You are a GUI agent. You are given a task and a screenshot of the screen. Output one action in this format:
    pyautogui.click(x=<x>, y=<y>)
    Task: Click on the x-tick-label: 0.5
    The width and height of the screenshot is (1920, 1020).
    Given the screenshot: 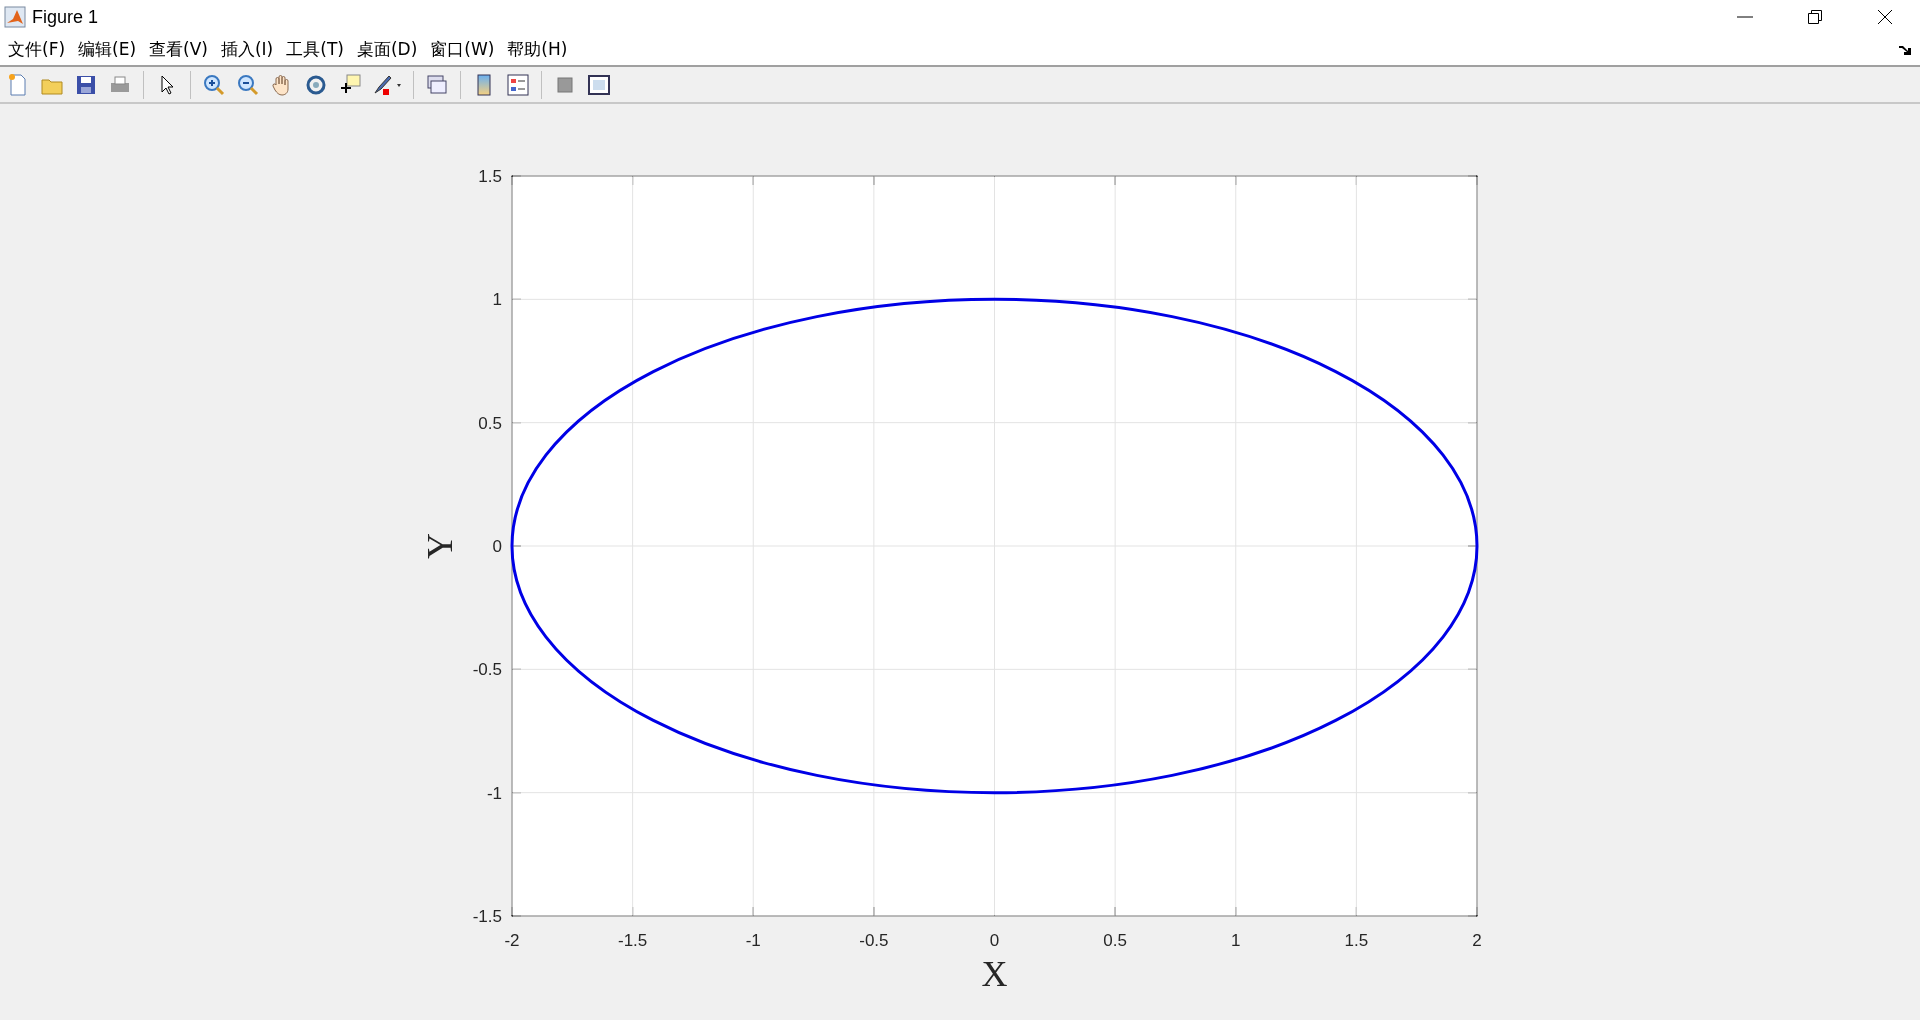 What is the action you would take?
    pyautogui.click(x=1115, y=940)
    